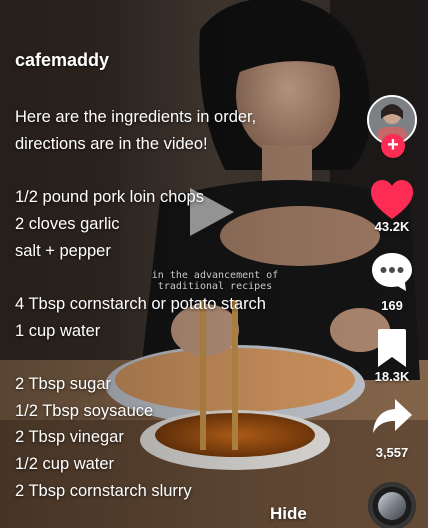 This screenshot has width=428, height=528. What do you see at coordinates (58, 330) in the screenshot?
I see `caption-line: 1 cup water` at bounding box center [58, 330].